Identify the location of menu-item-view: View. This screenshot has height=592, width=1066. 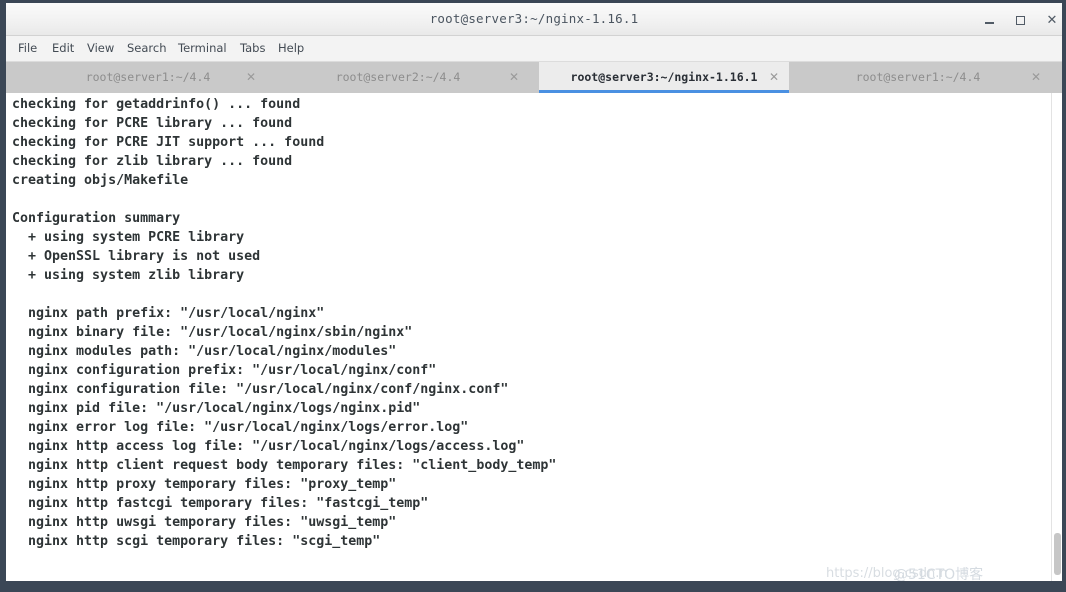
(100, 48).